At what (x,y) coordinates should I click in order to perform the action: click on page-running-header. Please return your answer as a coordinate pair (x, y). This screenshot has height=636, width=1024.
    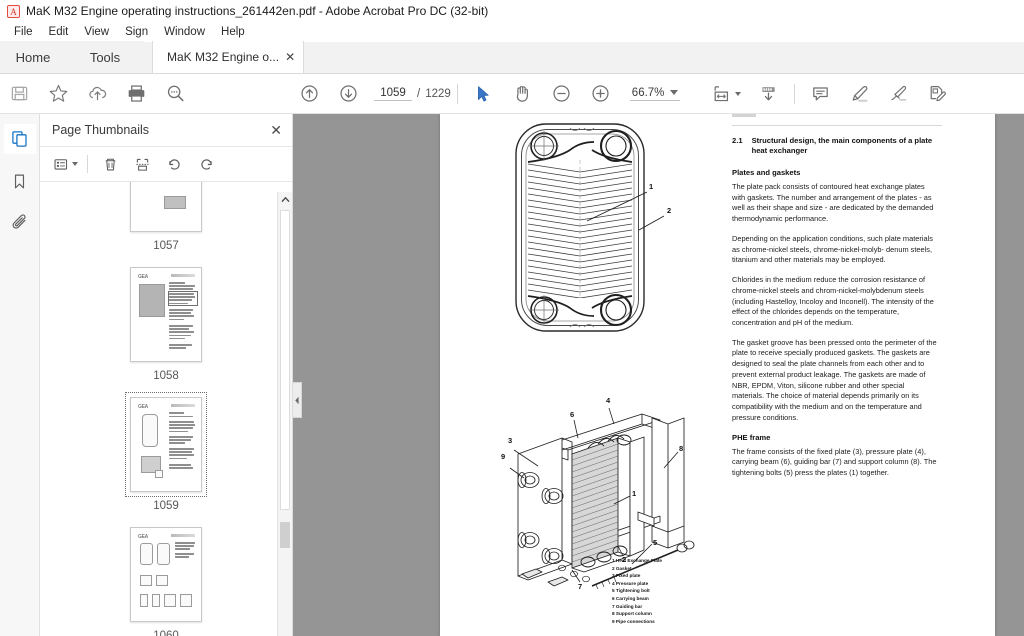
    Looking at the image, I should click on (837, 118).